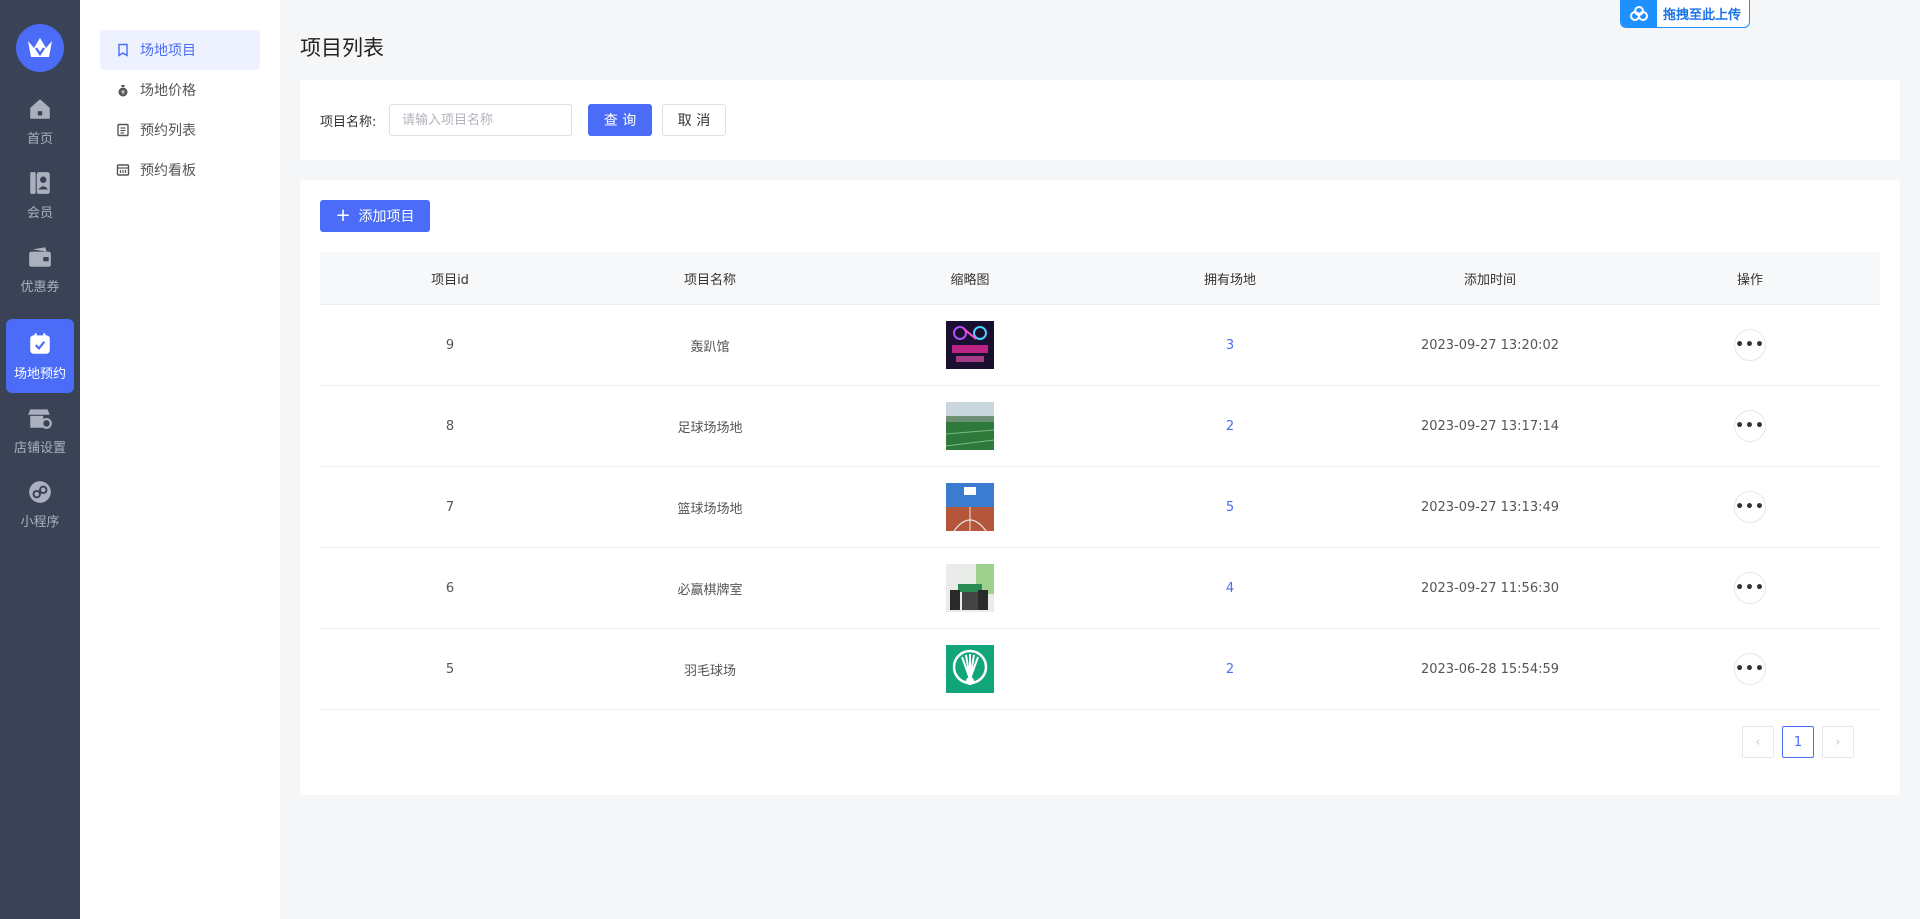 The image size is (1920, 919). What do you see at coordinates (40, 108) in the screenshot?
I see `home-icon` at bounding box center [40, 108].